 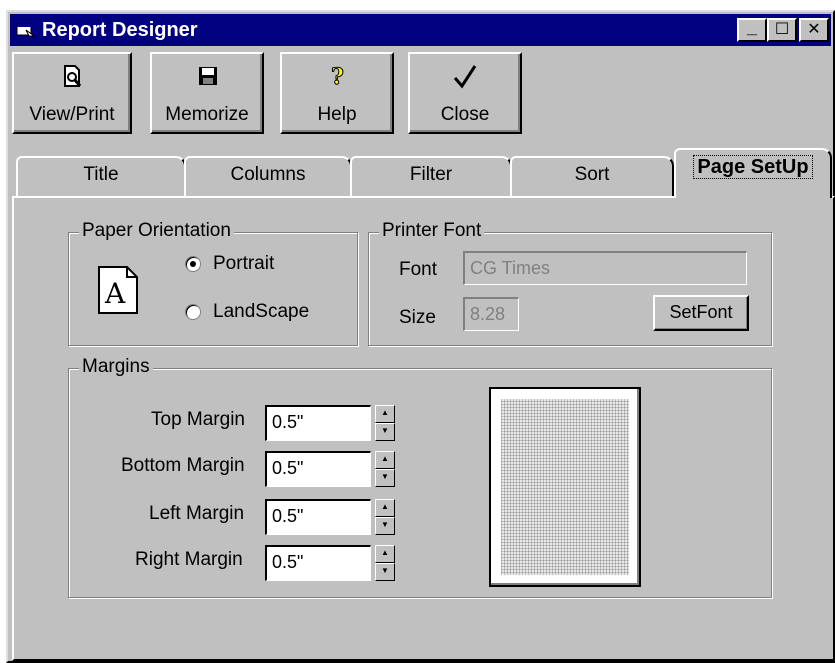 I want to click on memorize-label: Memorize, so click(x=207, y=114).